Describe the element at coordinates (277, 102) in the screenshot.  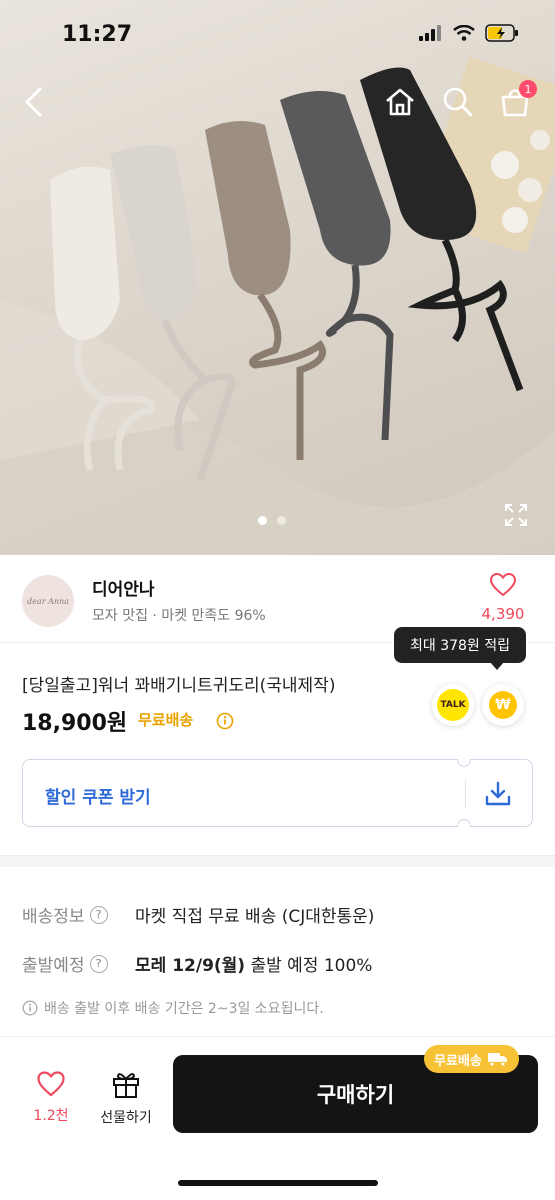
I see `top-nav-bar: 1` at that location.